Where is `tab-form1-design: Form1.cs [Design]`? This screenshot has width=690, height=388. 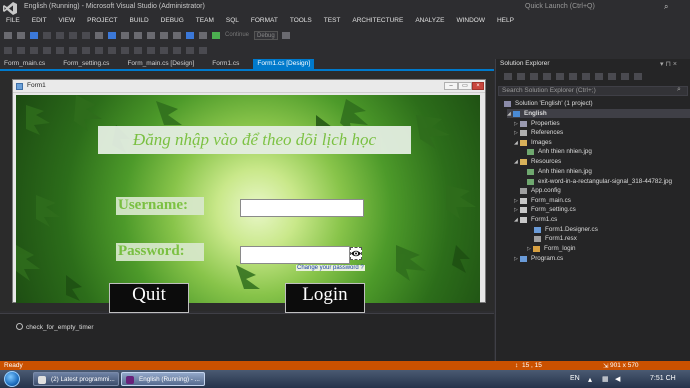 tab-form1-design: Form1.cs [Design] is located at coordinates (284, 64).